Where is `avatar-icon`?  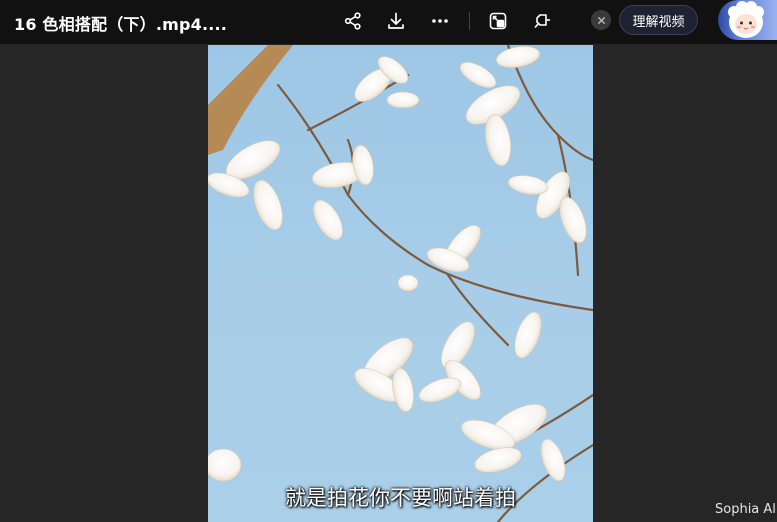 avatar-icon is located at coordinates (746, 19).